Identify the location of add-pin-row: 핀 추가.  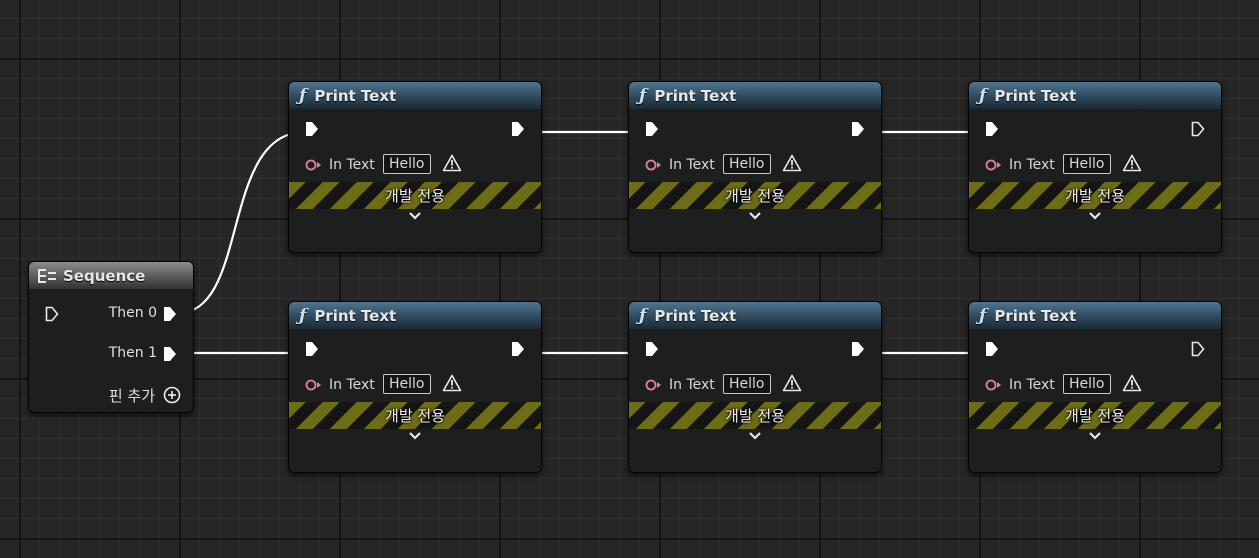
(111, 389).